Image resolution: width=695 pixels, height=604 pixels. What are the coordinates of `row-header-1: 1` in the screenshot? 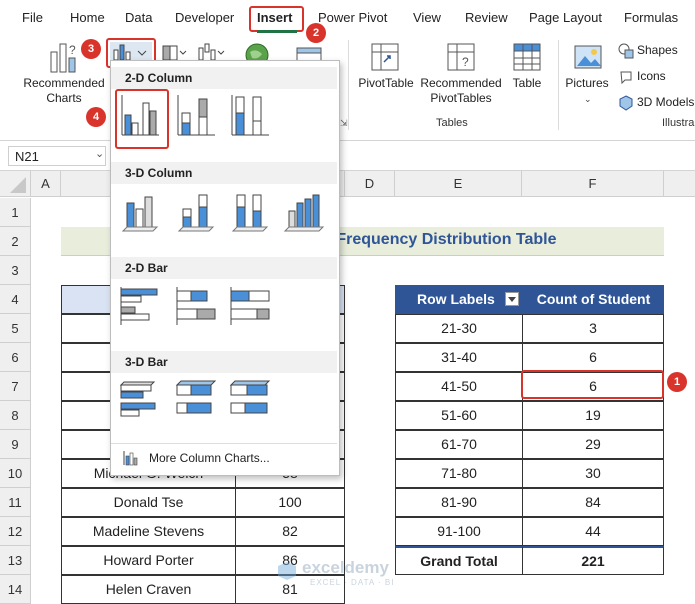 It's located at (15, 212).